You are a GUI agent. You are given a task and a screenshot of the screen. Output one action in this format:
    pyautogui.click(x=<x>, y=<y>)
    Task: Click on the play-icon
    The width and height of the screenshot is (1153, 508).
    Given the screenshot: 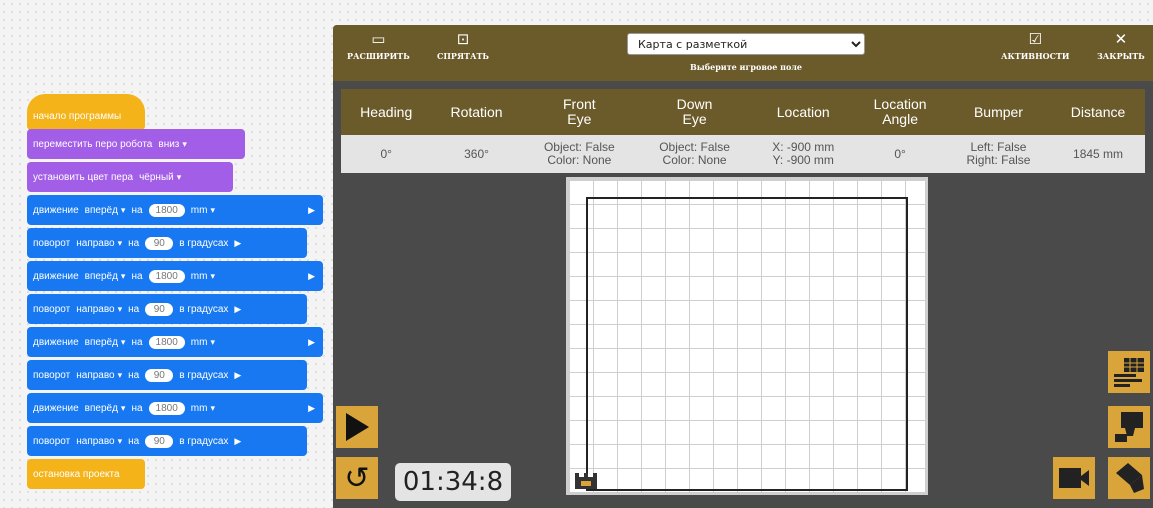 What is the action you would take?
    pyautogui.click(x=357, y=427)
    